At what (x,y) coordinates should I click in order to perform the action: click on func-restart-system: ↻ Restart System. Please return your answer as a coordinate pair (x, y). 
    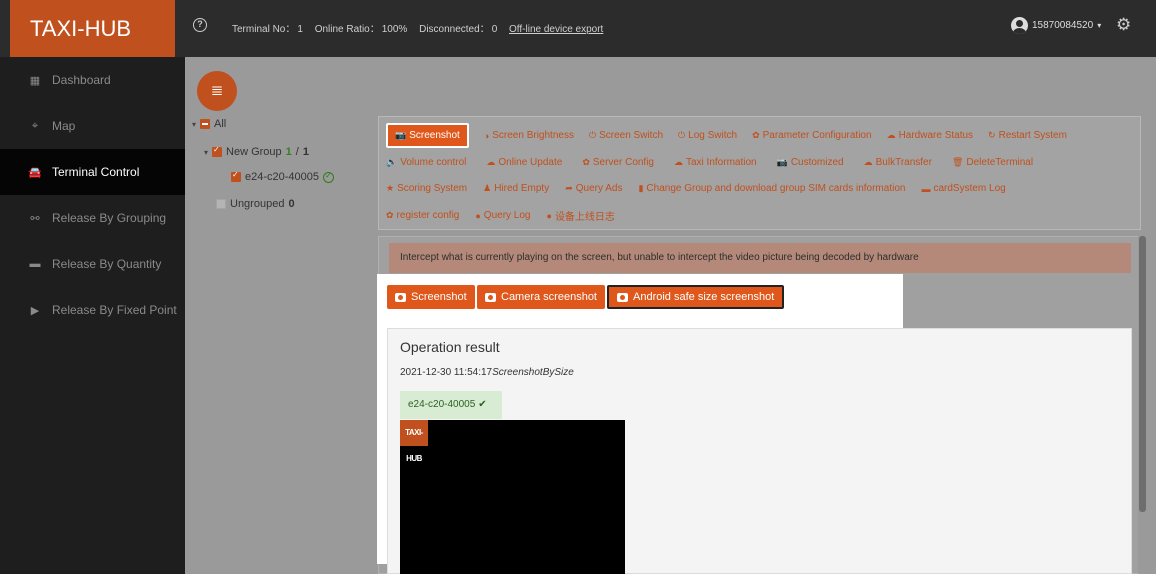
    Looking at the image, I should click on (1027, 135).